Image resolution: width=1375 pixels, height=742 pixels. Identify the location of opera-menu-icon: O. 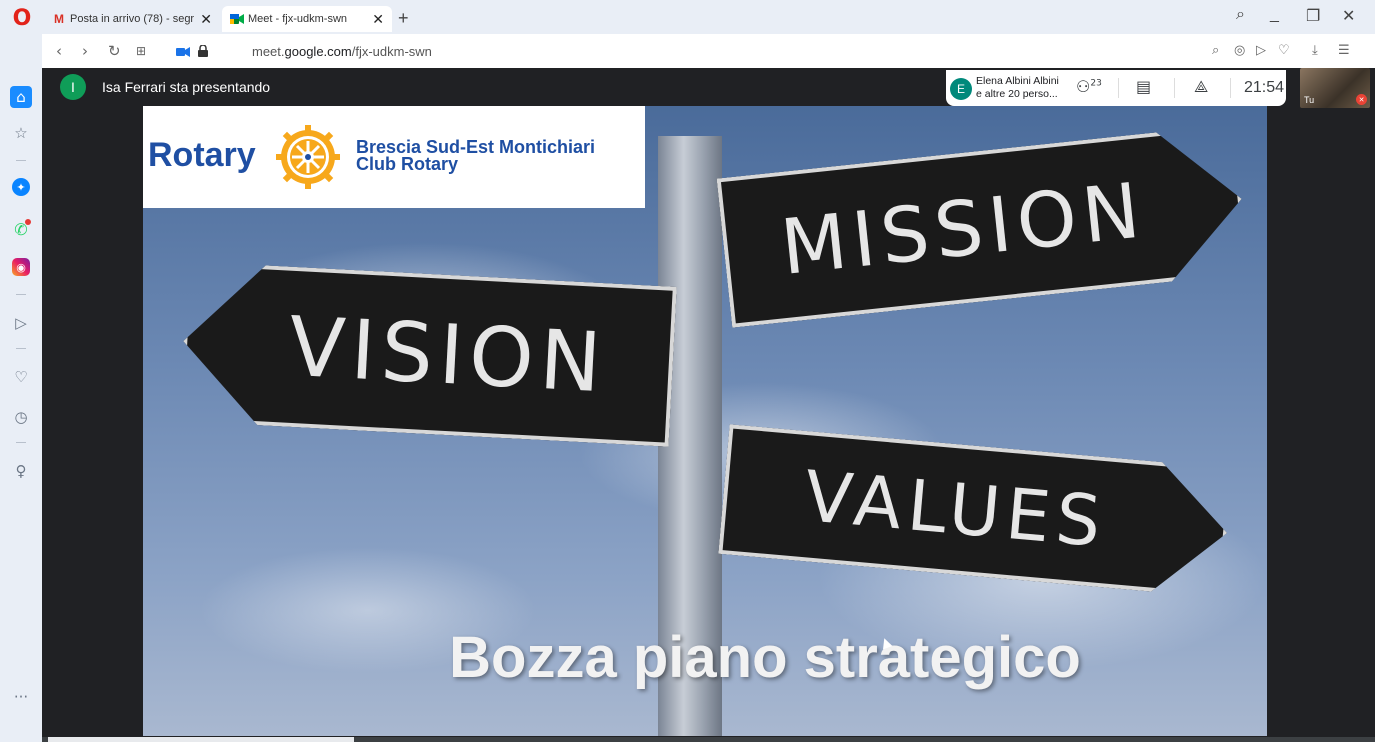
(22, 18).